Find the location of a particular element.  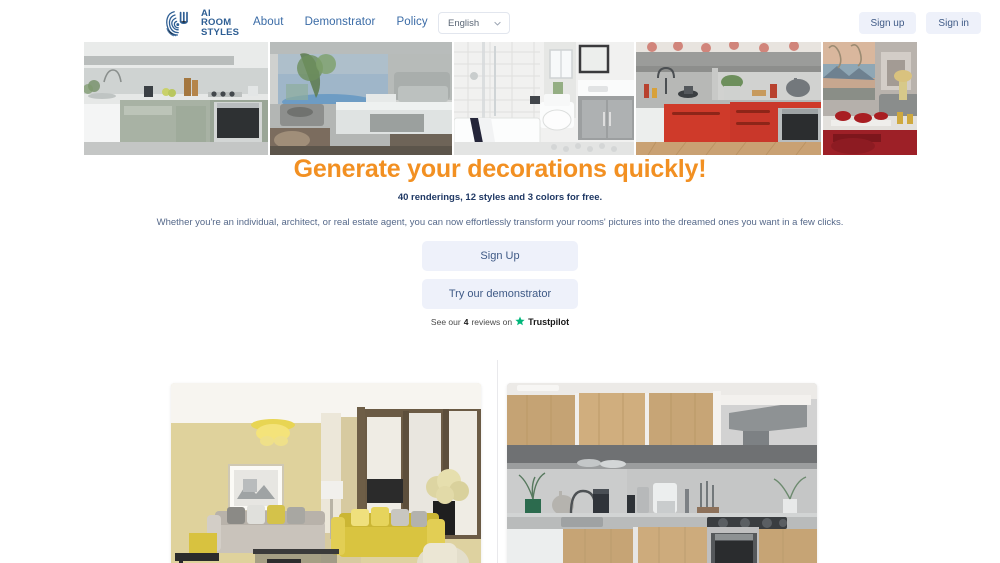

gallery-card-kitchen is located at coordinates (662, 473).